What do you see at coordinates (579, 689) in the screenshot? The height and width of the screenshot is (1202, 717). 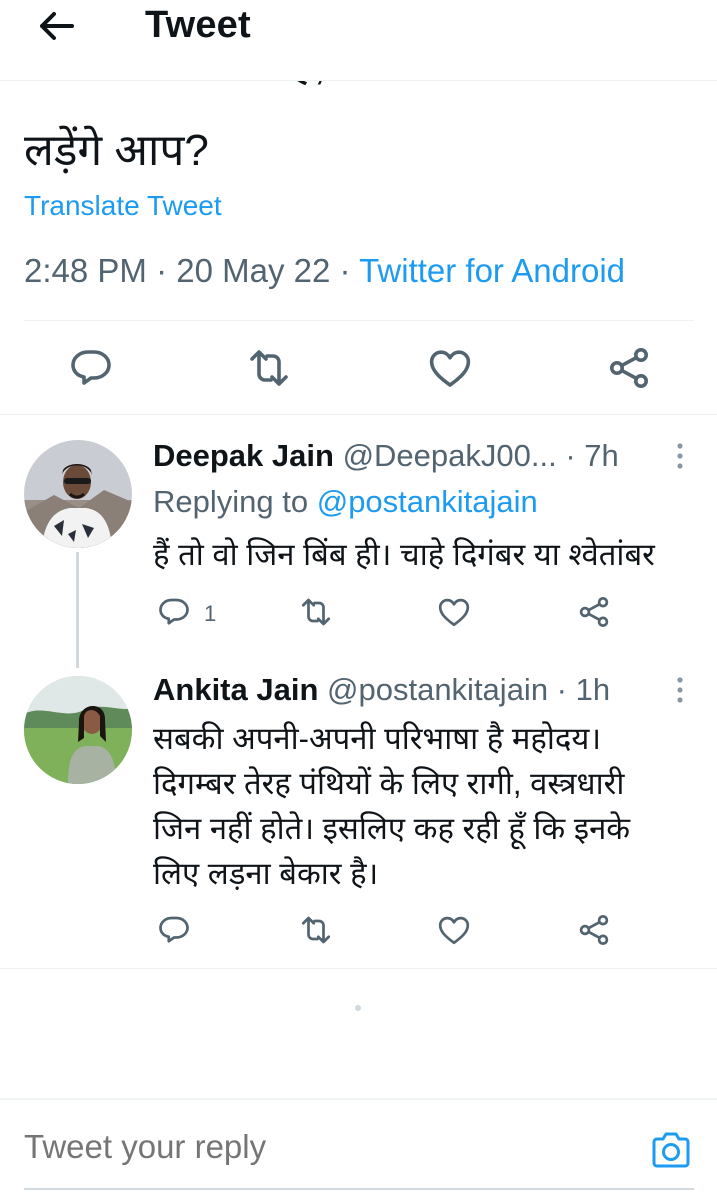 I see `reply-time: · 1h` at bounding box center [579, 689].